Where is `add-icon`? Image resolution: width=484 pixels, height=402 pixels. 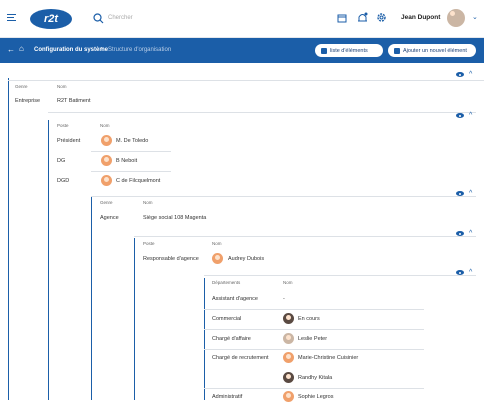
add-icon is located at coordinates (397, 50).